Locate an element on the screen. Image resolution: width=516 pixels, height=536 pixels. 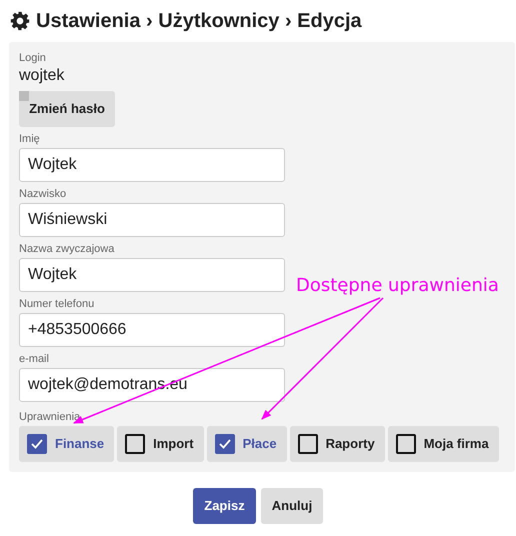
annotation-text: Dostępne uprawnienia is located at coordinates (397, 286).